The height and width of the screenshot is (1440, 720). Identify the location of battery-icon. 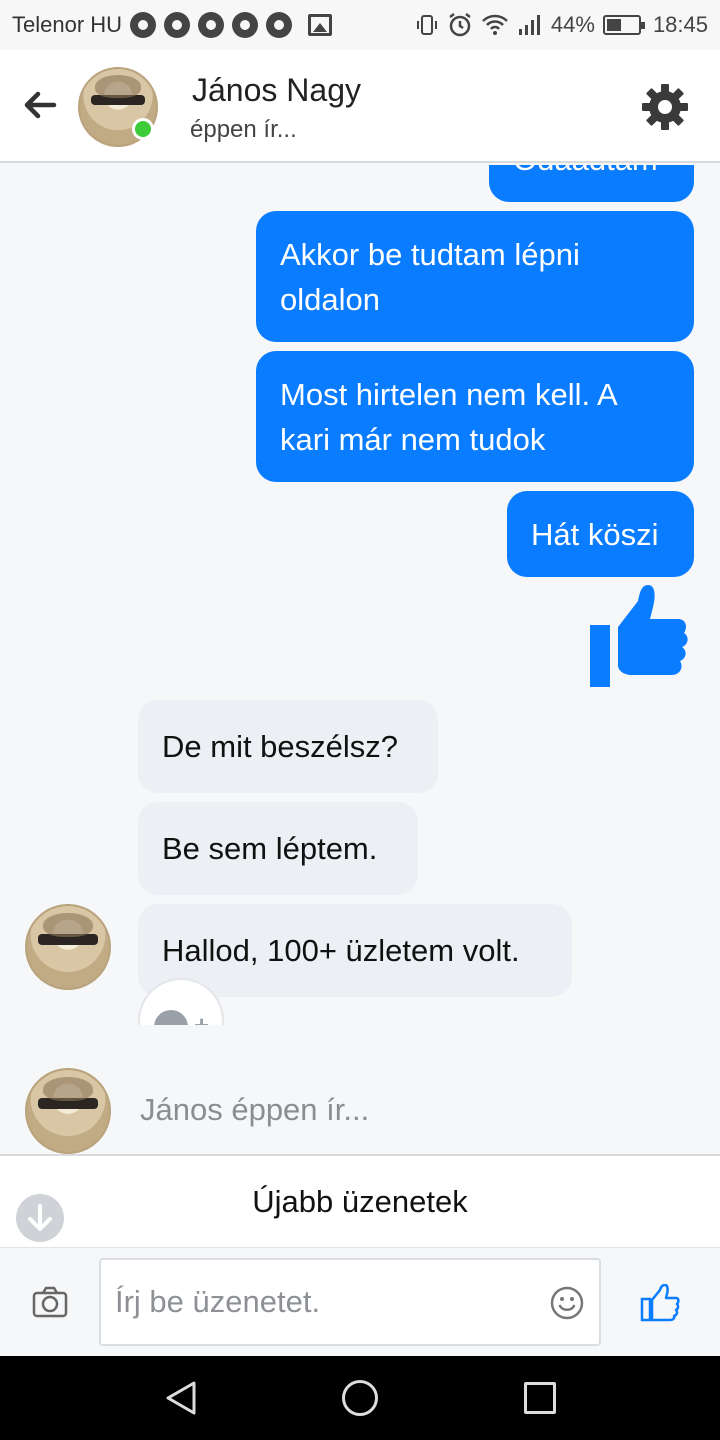
(623, 25).